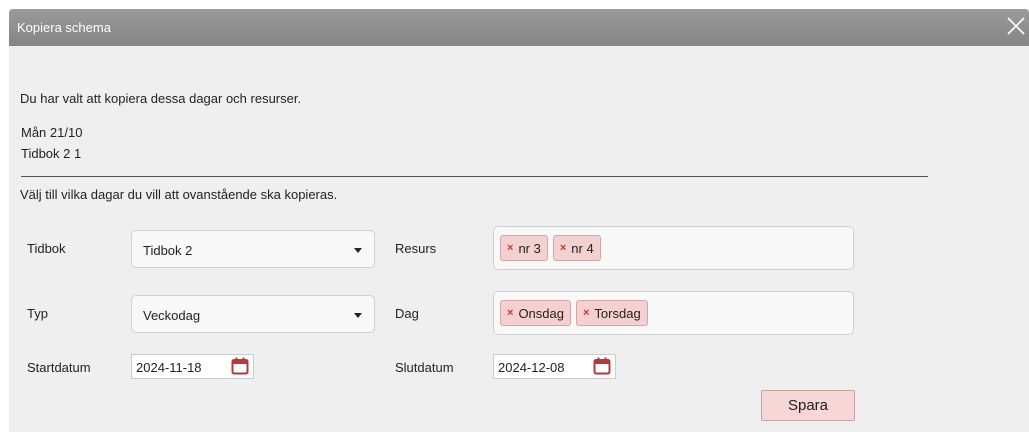  I want to click on slutdatum-label: Slutdatum, so click(424, 367).